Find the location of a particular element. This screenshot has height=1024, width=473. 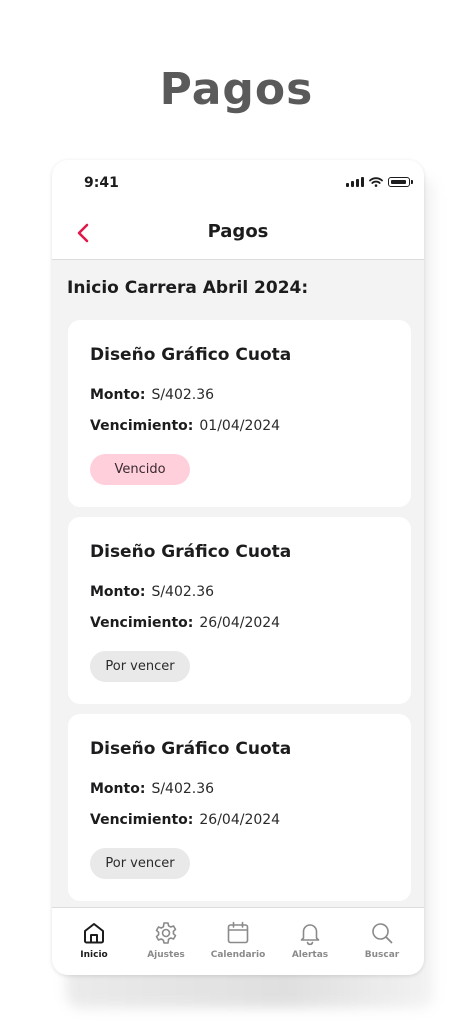

tab-label: Calendario is located at coordinates (238, 955).